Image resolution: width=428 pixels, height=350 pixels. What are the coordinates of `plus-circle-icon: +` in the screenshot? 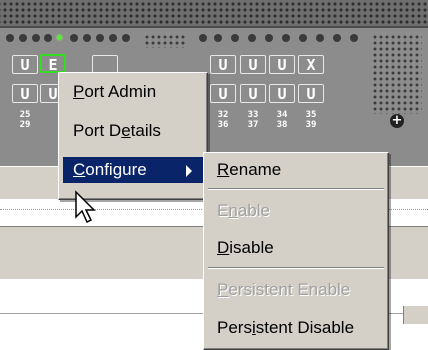 It's located at (397, 121).